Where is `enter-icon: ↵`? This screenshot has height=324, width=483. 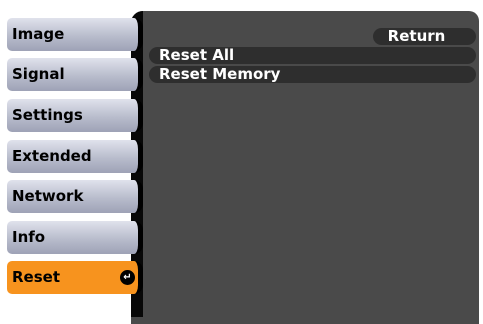
enter-icon: ↵ is located at coordinates (127, 277).